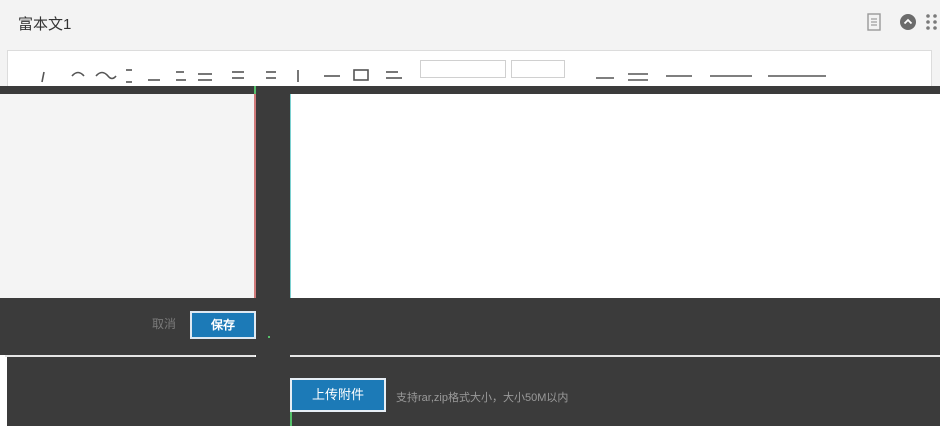 The image size is (940, 426). I want to click on editor-toolbar, so click(469, 68).